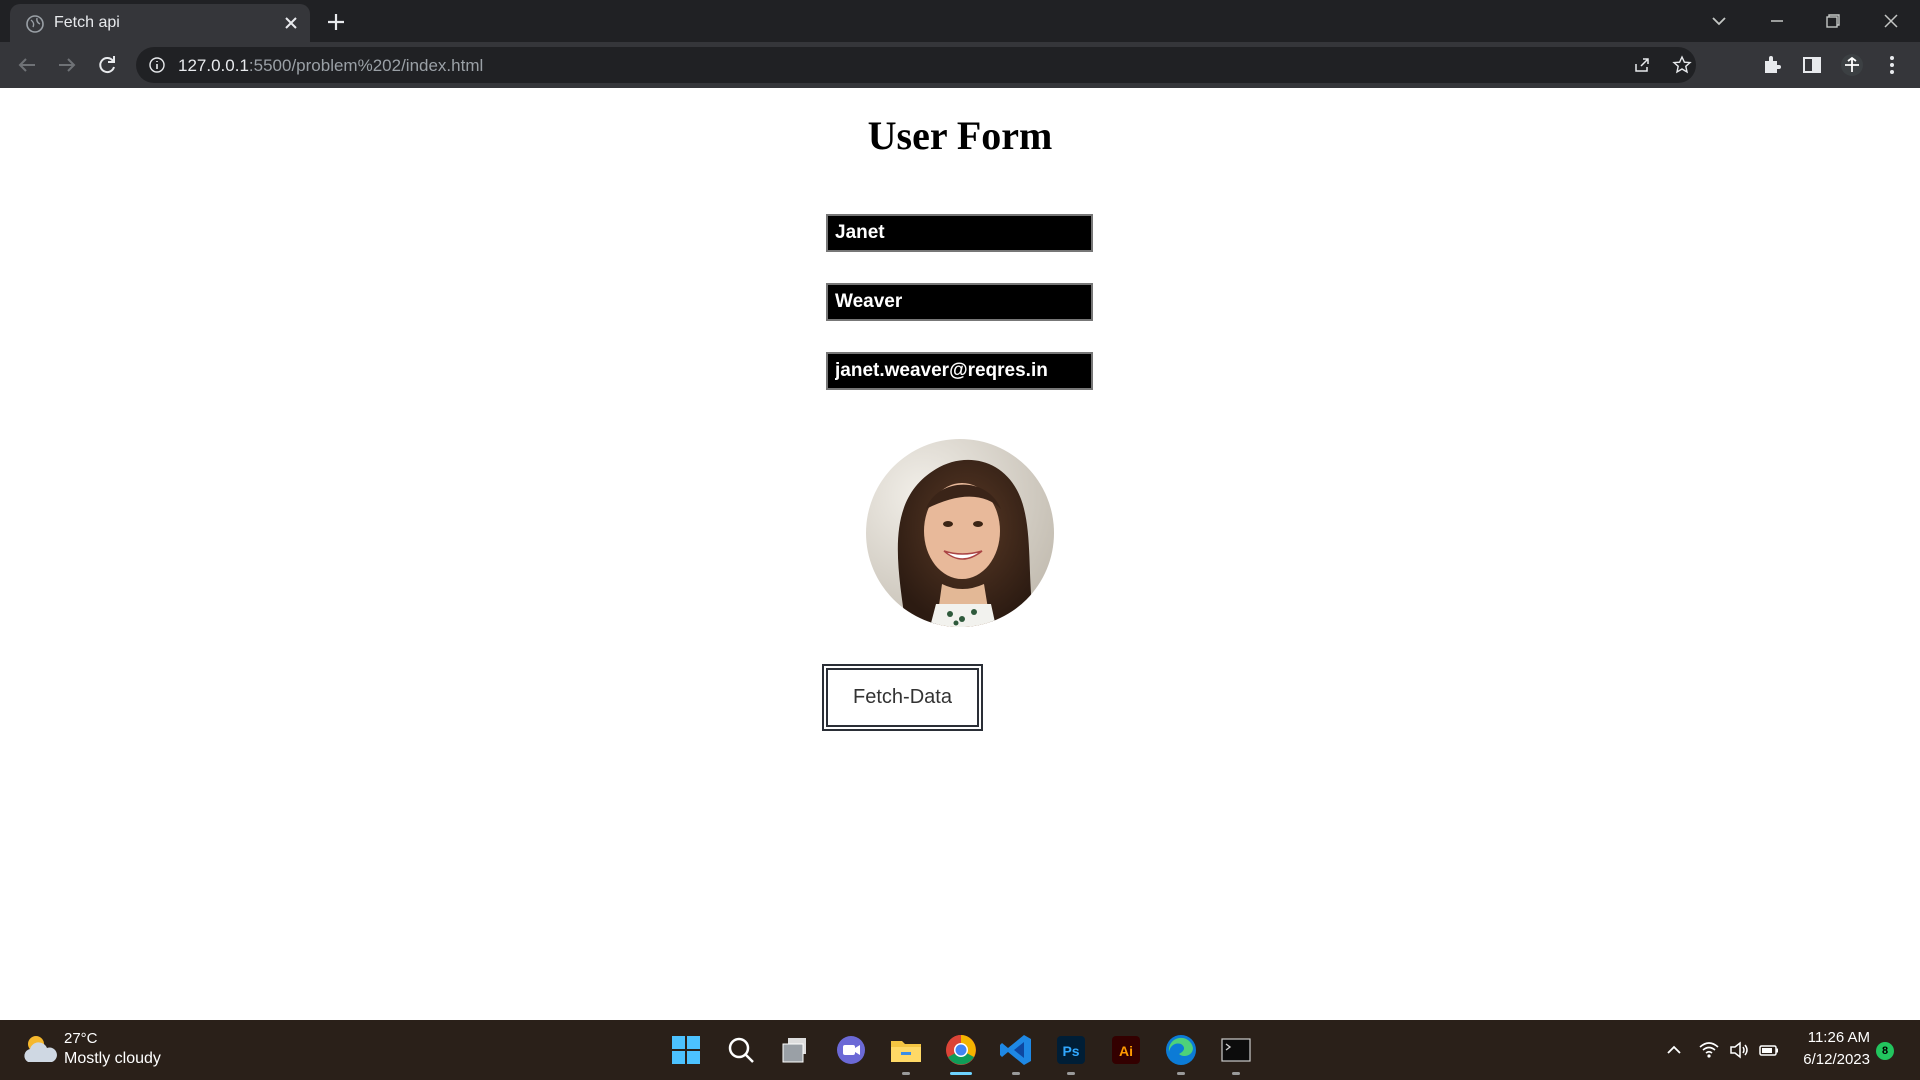  What do you see at coordinates (1891, 21) in the screenshot?
I see `close-window-icon` at bounding box center [1891, 21].